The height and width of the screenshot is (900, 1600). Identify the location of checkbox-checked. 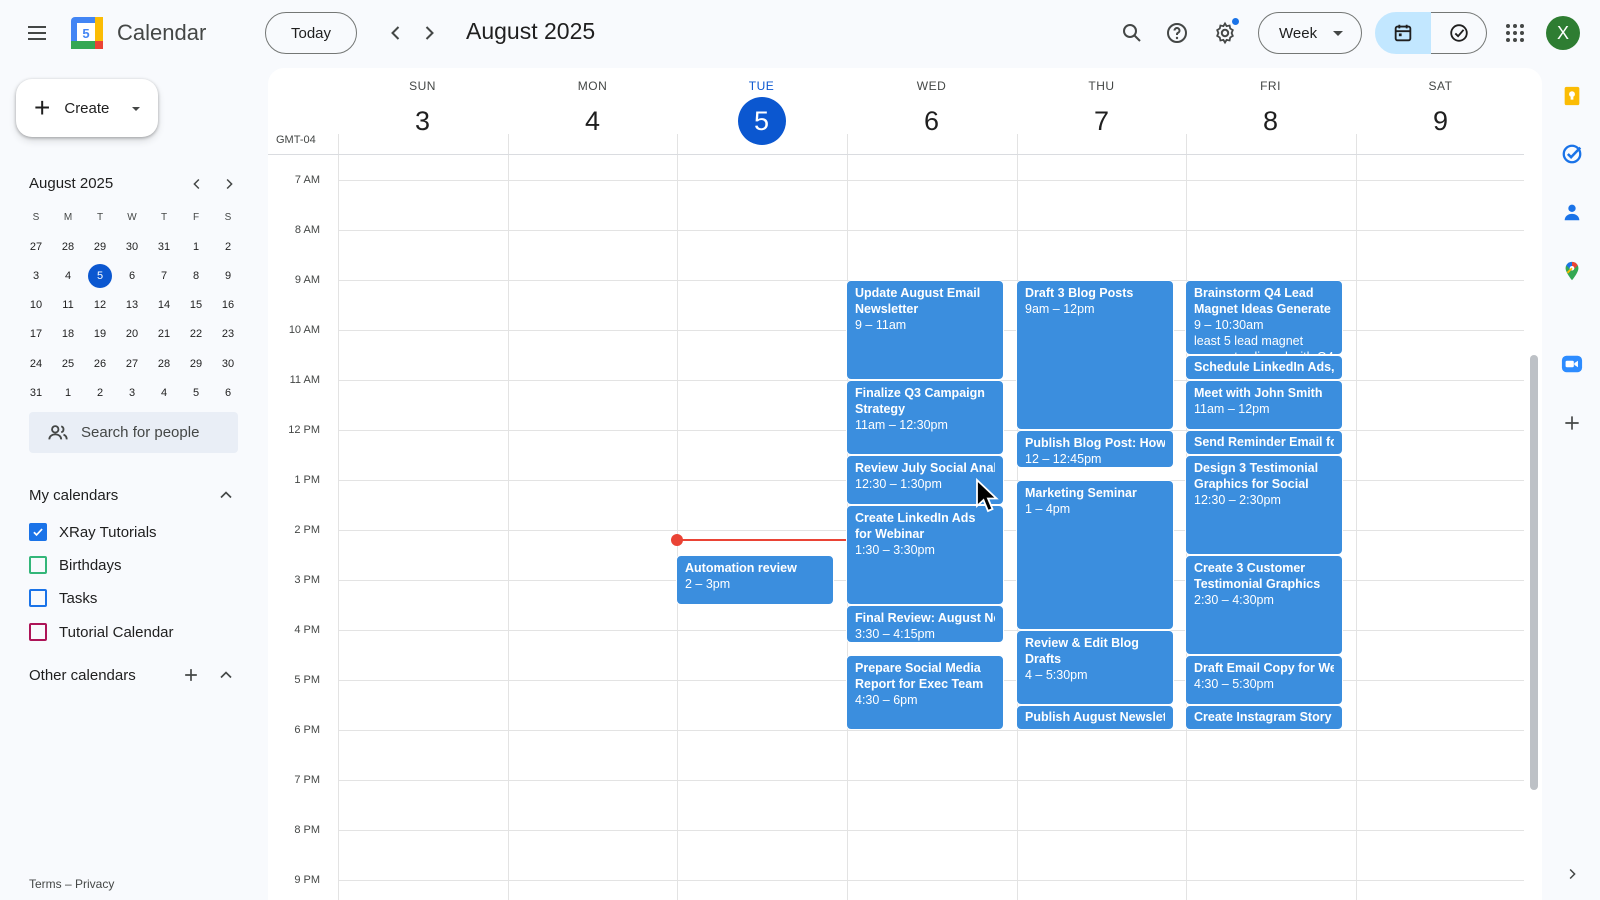
(38, 532).